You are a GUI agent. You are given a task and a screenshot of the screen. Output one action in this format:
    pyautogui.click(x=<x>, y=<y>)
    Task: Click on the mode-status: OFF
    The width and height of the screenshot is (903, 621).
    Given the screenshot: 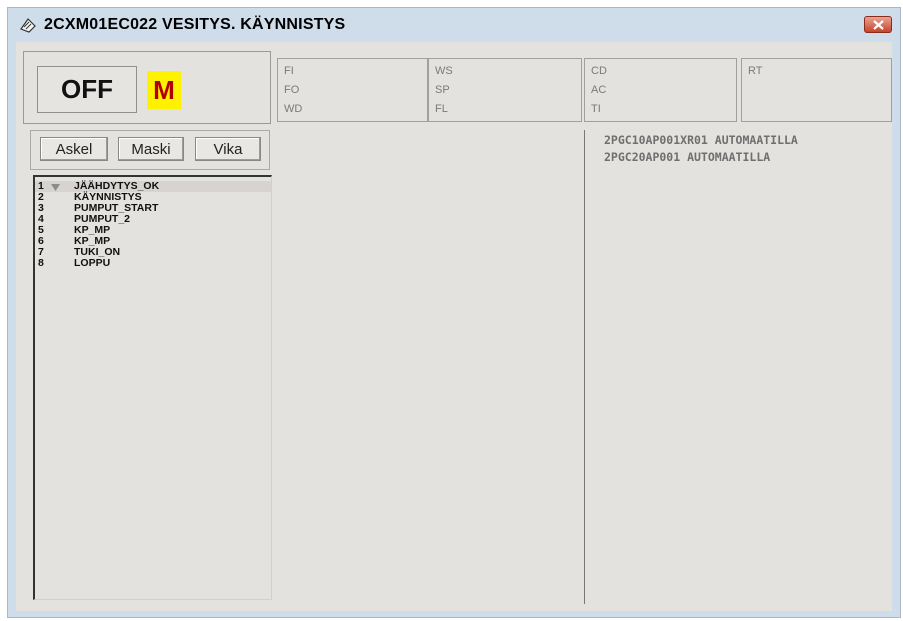 What is the action you would take?
    pyautogui.click(x=87, y=89)
    